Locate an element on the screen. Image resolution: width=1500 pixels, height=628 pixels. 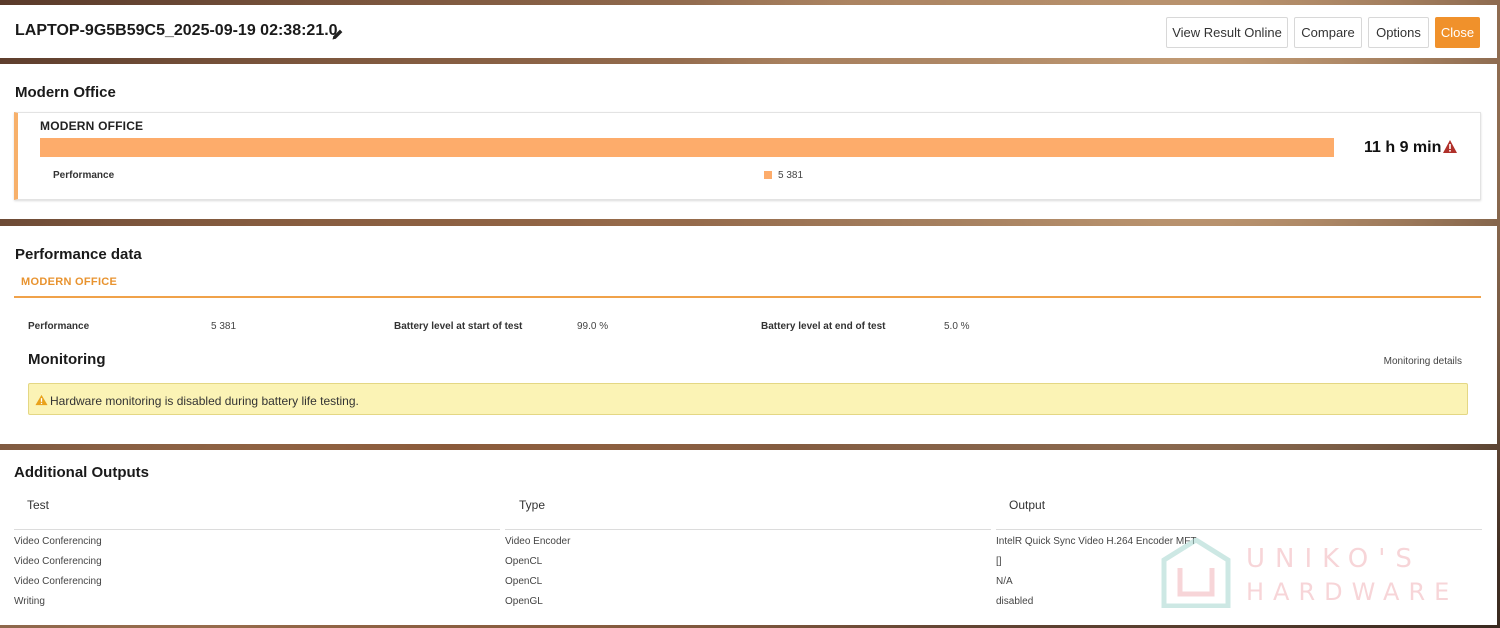
kv-value: 5.0 % is located at coordinates (957, 326).